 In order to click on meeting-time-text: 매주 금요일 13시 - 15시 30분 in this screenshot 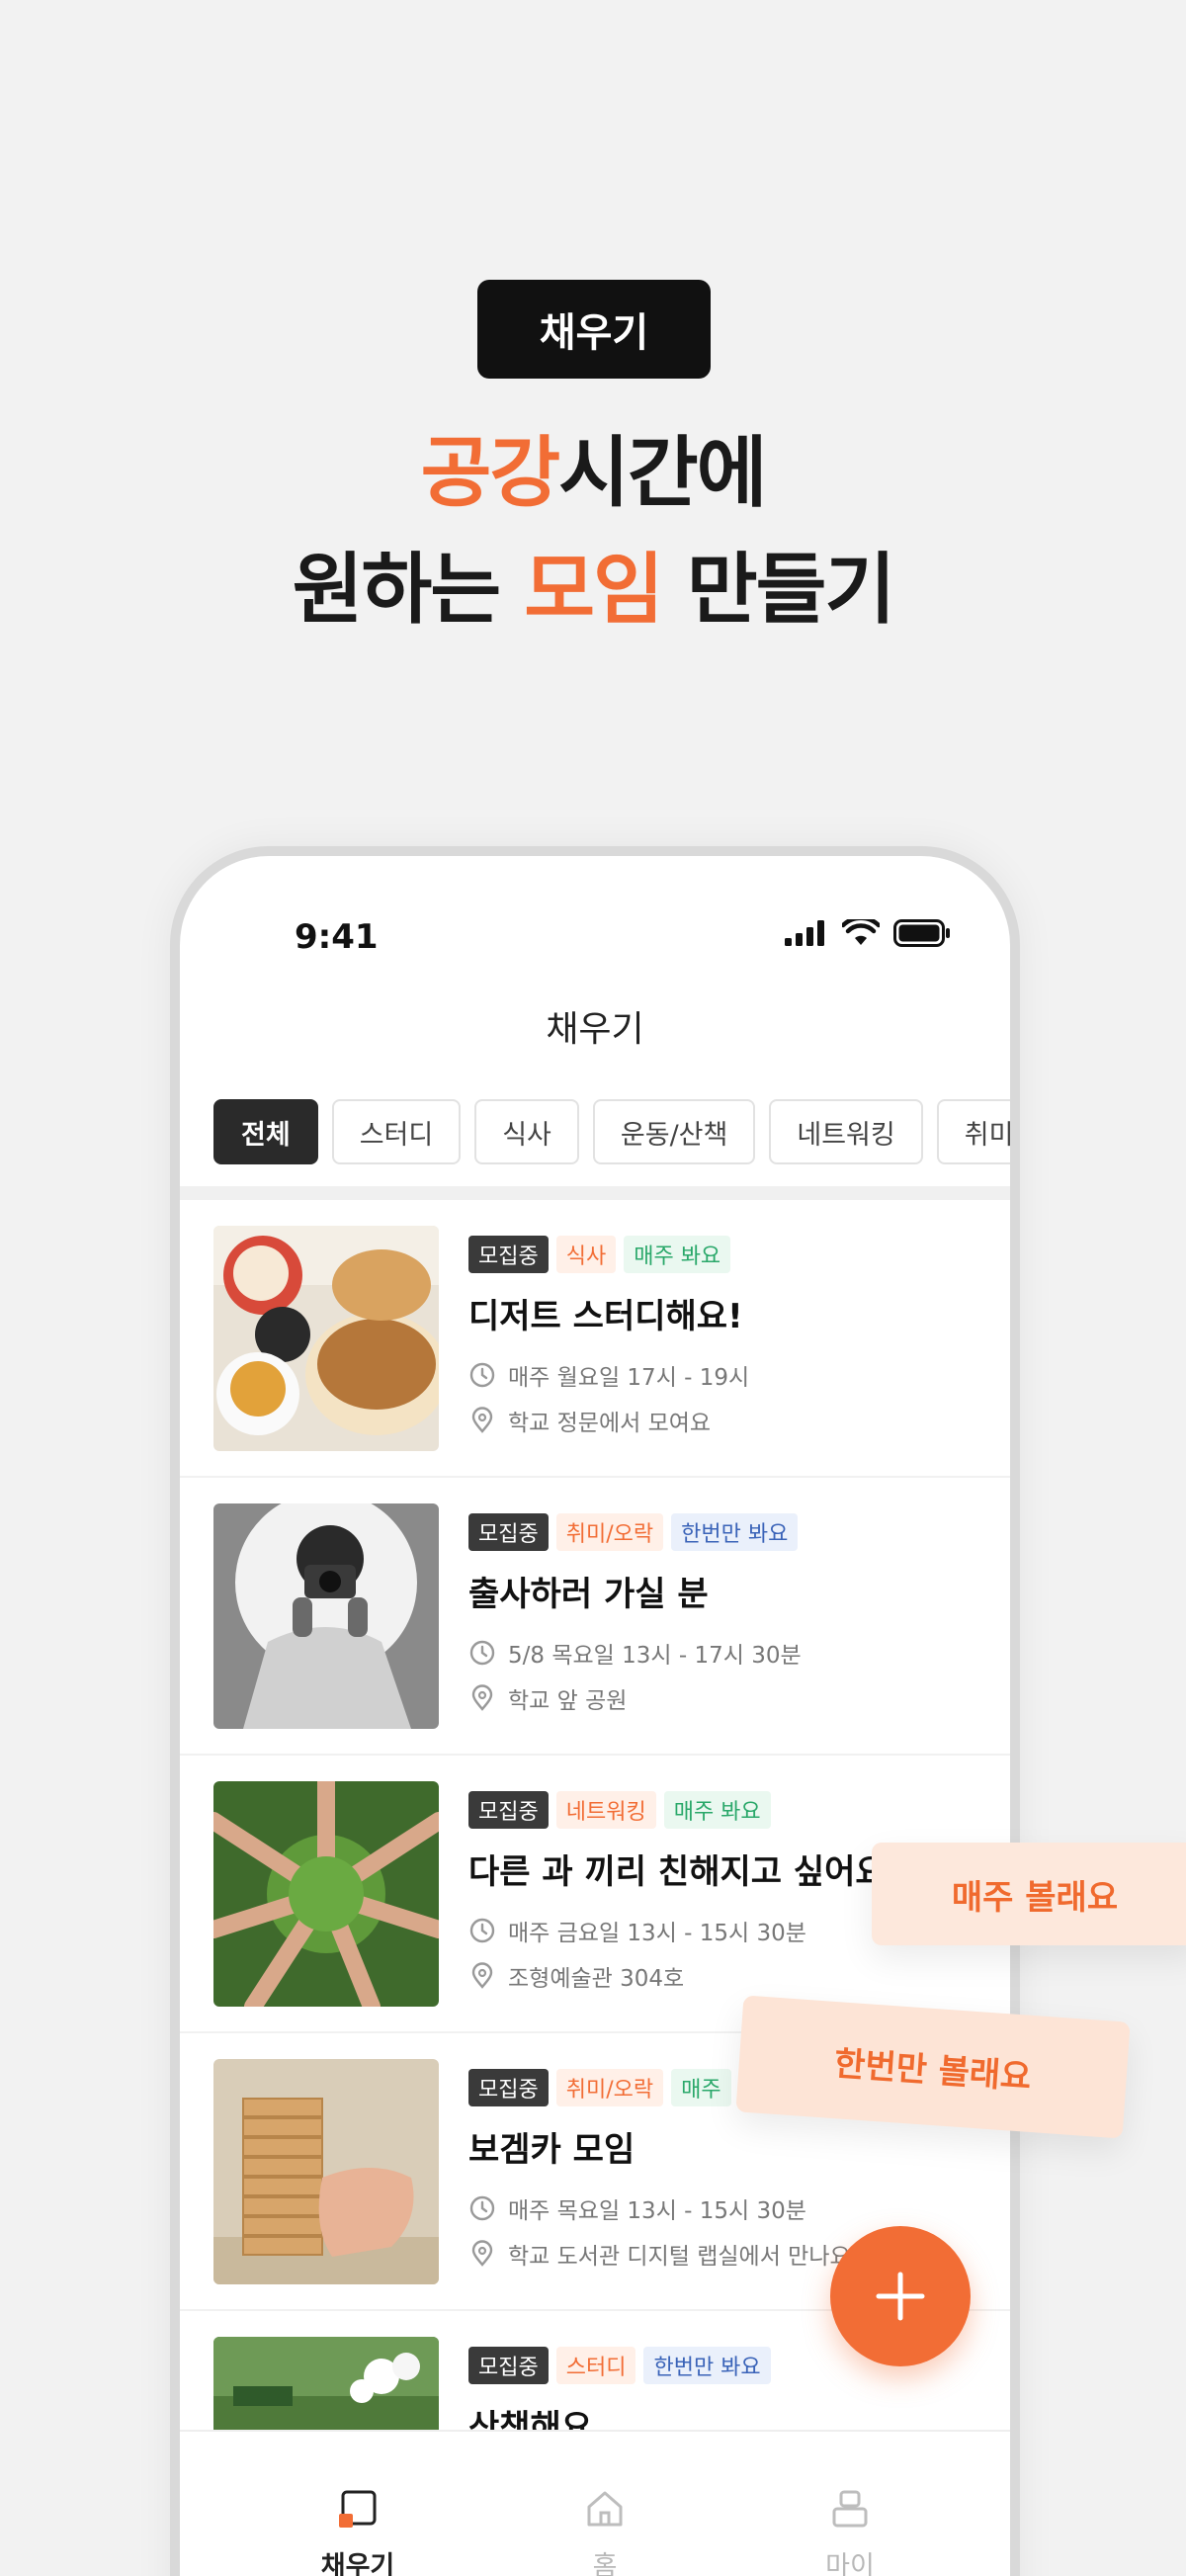, I will do `click(657, 1933)`.